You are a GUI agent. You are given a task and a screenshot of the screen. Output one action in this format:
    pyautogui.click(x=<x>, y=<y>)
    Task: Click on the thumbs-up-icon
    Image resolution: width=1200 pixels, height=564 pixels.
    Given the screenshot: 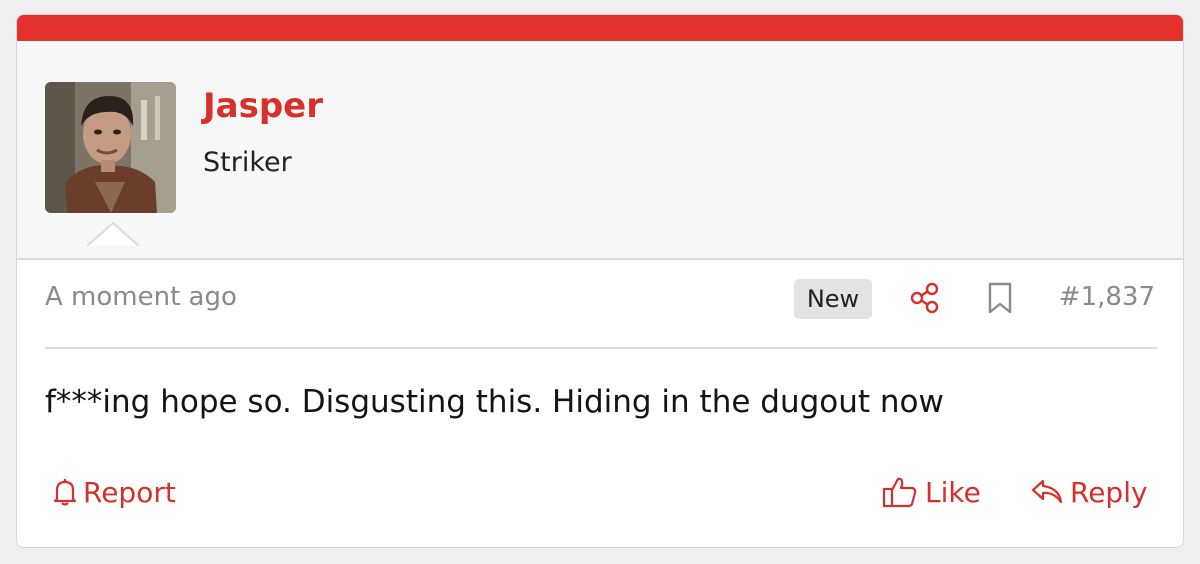 What is the action you would take?
    pyautogui.click(x=899, y=492)
    